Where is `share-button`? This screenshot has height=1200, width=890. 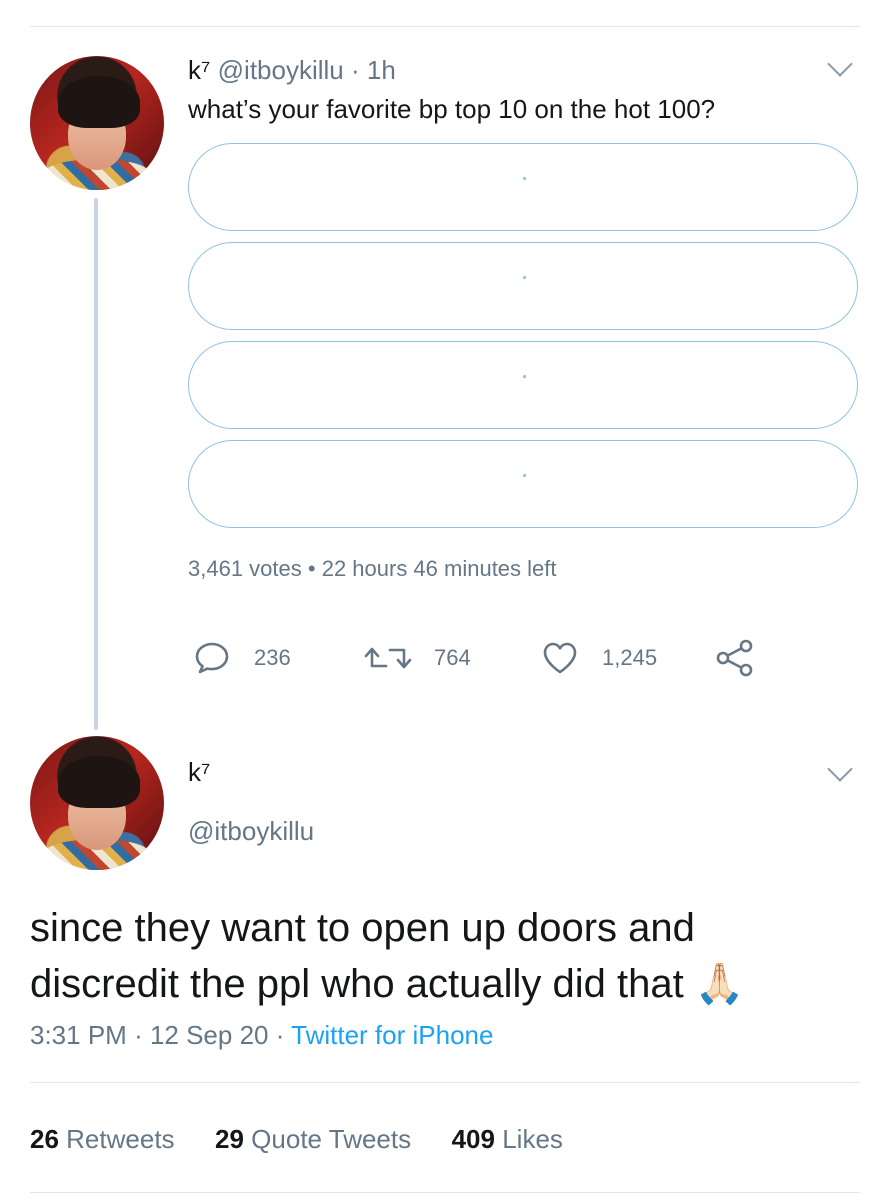 share-button is located at coordinates (735, 658).